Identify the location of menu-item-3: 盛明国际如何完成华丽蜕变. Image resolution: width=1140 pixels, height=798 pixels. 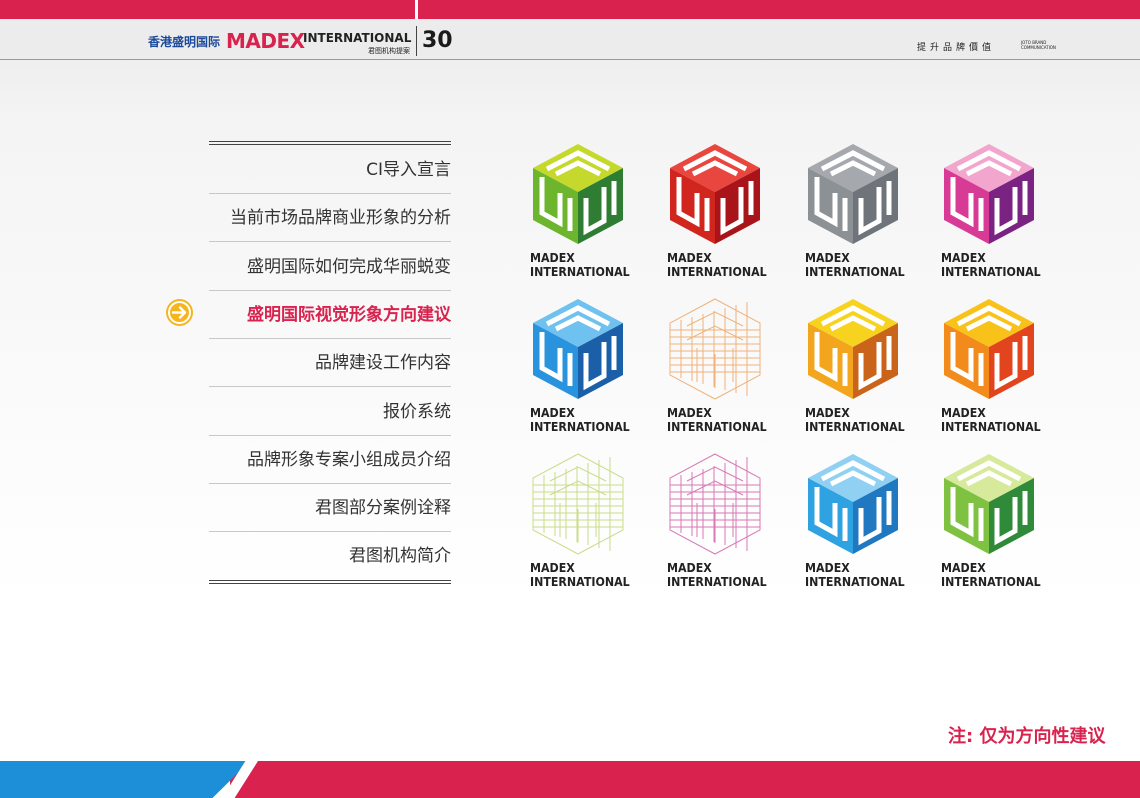
(330, 267).